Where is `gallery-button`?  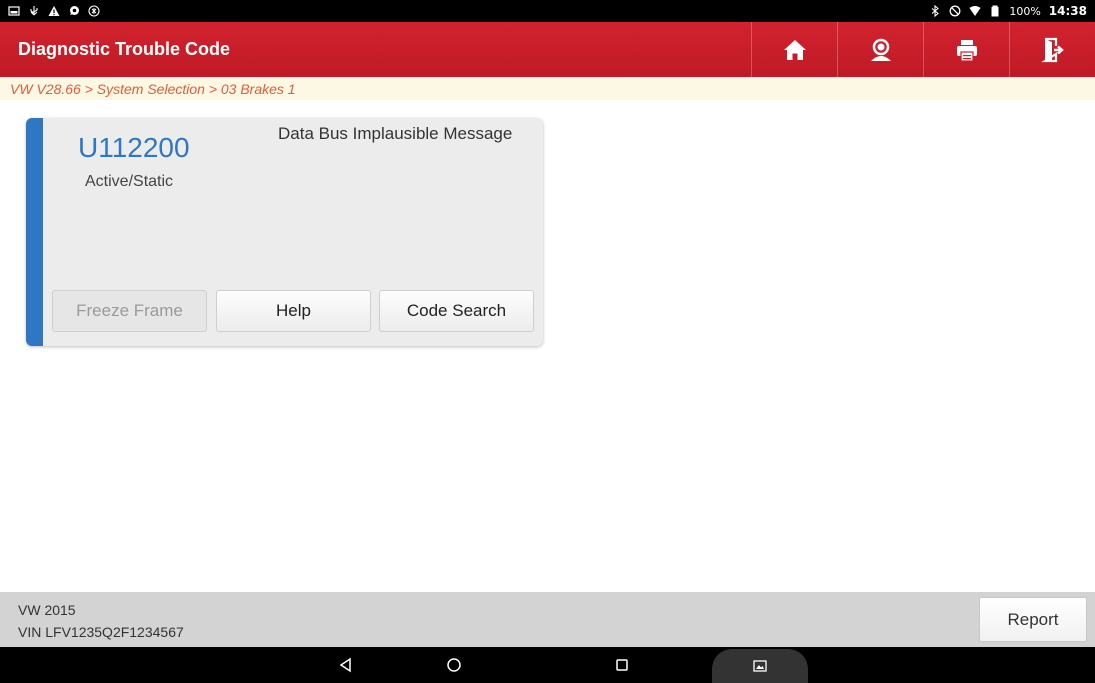 gallery-button is located at coordinates (760, 666).